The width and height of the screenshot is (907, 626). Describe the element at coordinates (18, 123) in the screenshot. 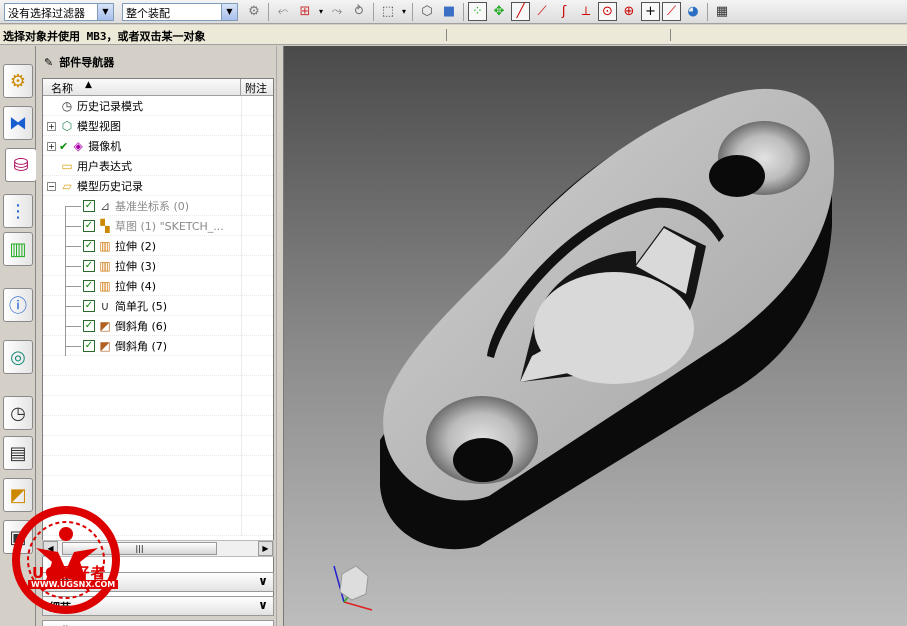

I see `constraint-navigator-icon: ⧓` at that location.